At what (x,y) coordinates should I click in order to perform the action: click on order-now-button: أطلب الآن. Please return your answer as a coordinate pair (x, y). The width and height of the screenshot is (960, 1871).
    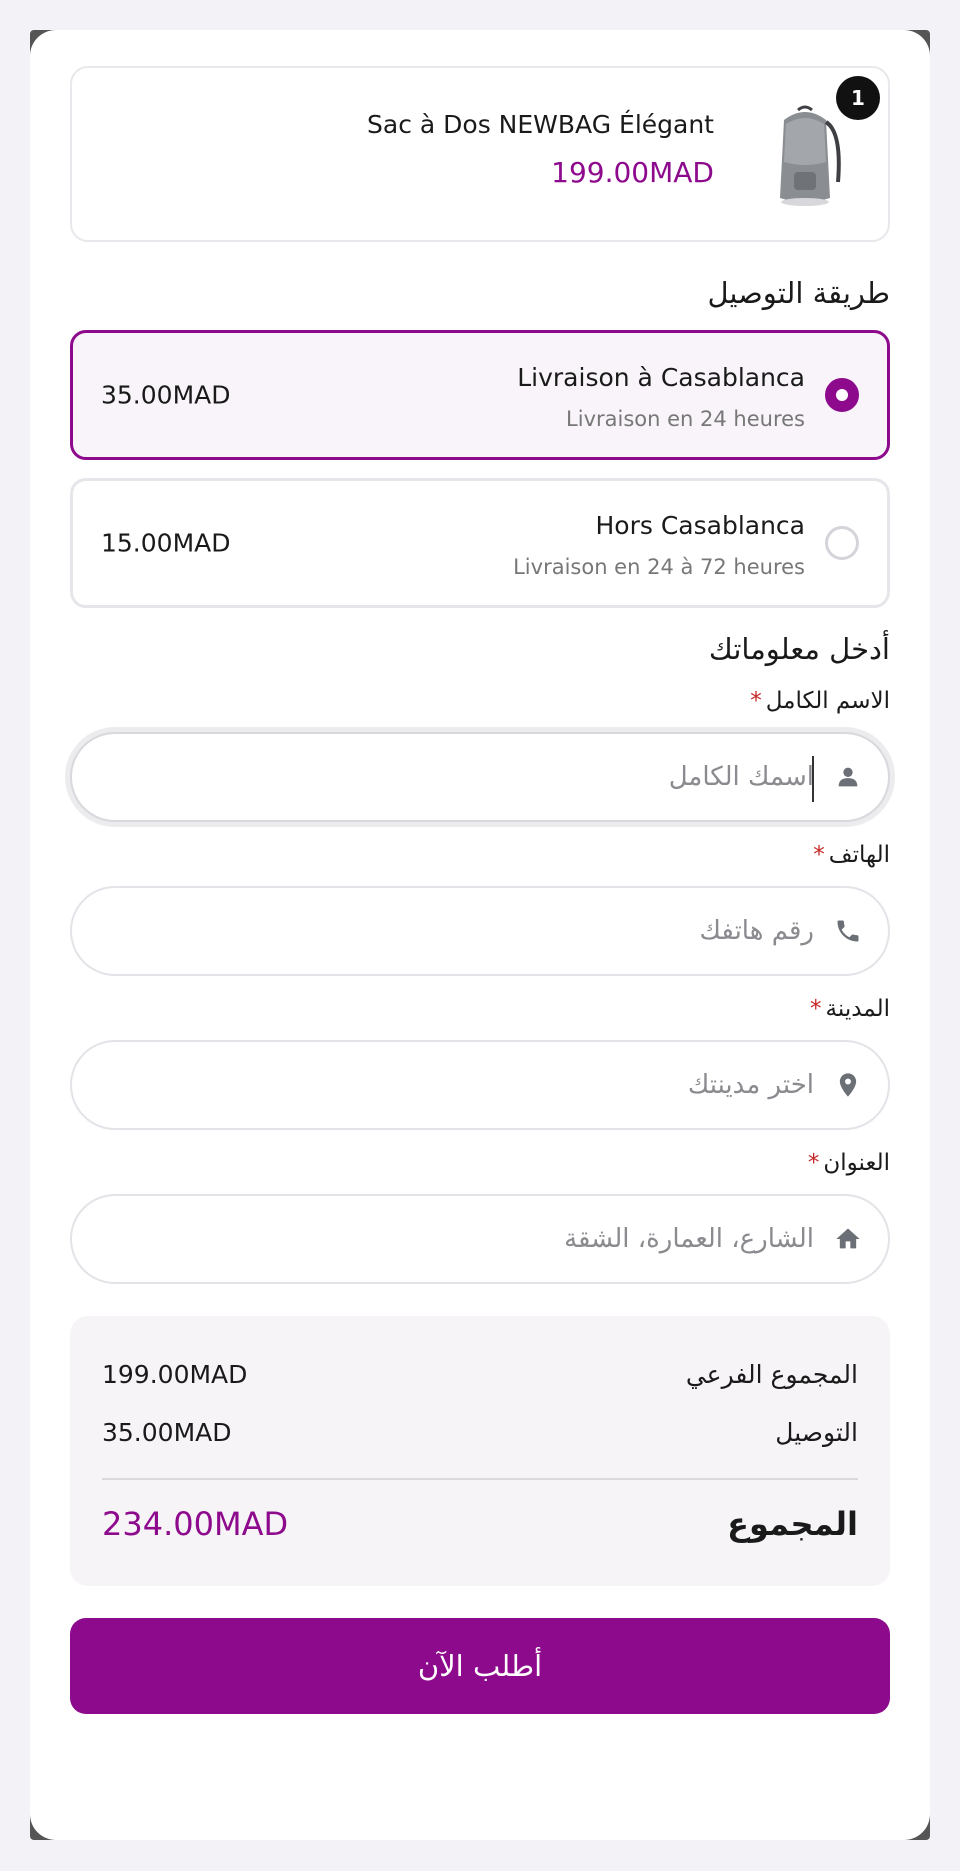
    Looking at the image, I should click on (480, 1666).